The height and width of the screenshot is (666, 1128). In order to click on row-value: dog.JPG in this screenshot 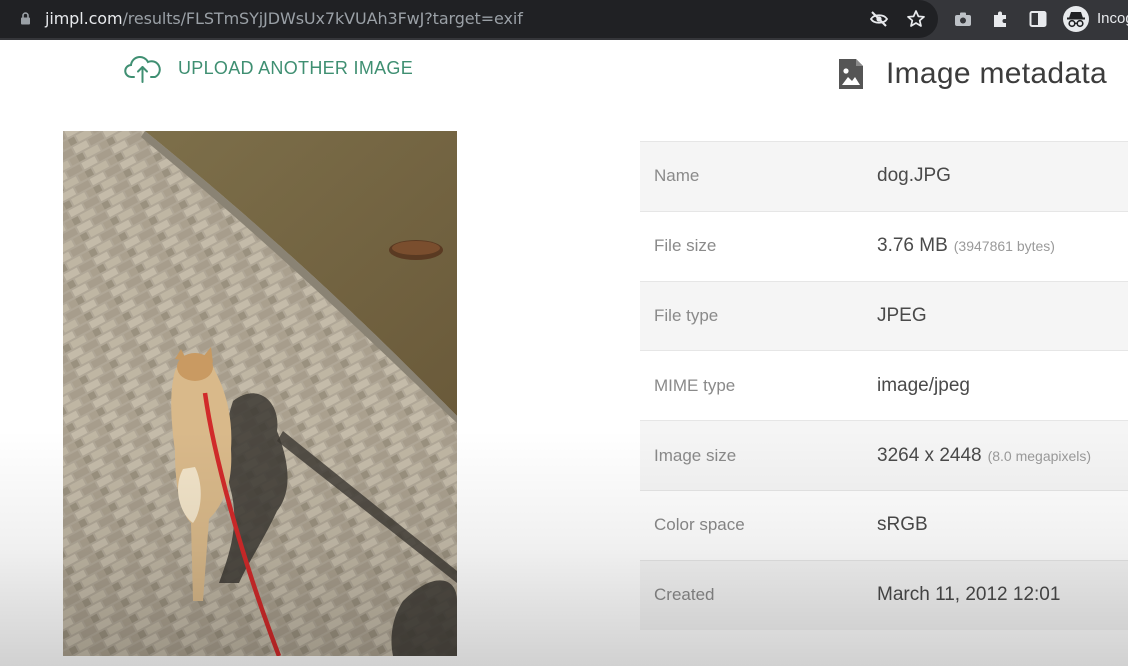, I will do `click(914, 176)`.